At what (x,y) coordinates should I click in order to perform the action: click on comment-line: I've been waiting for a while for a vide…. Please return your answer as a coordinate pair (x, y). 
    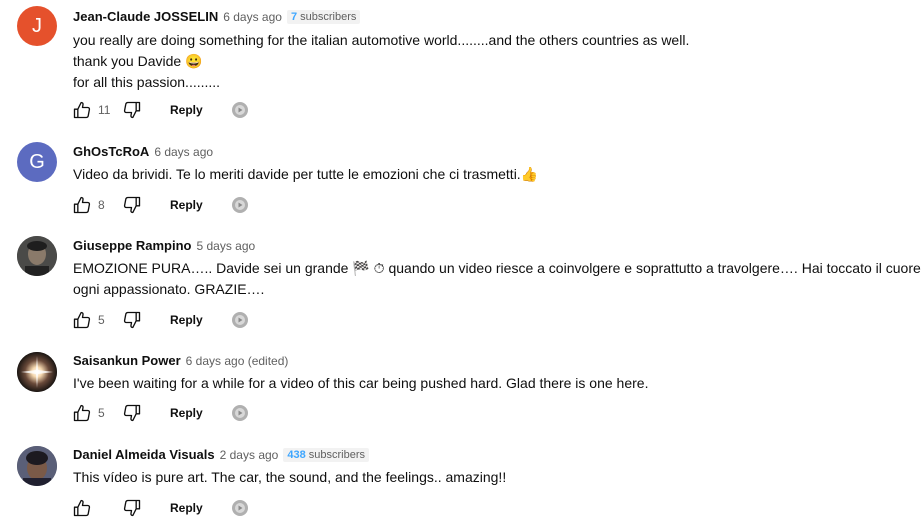
    Looking at the image, I should click on (361, 383).